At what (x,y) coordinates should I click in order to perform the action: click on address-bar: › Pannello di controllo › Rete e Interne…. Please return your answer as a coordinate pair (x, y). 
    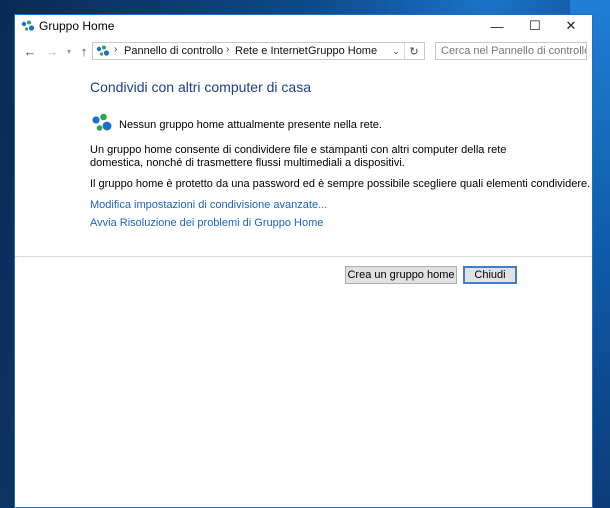
    Looking at the image, I should click on (258, 51).